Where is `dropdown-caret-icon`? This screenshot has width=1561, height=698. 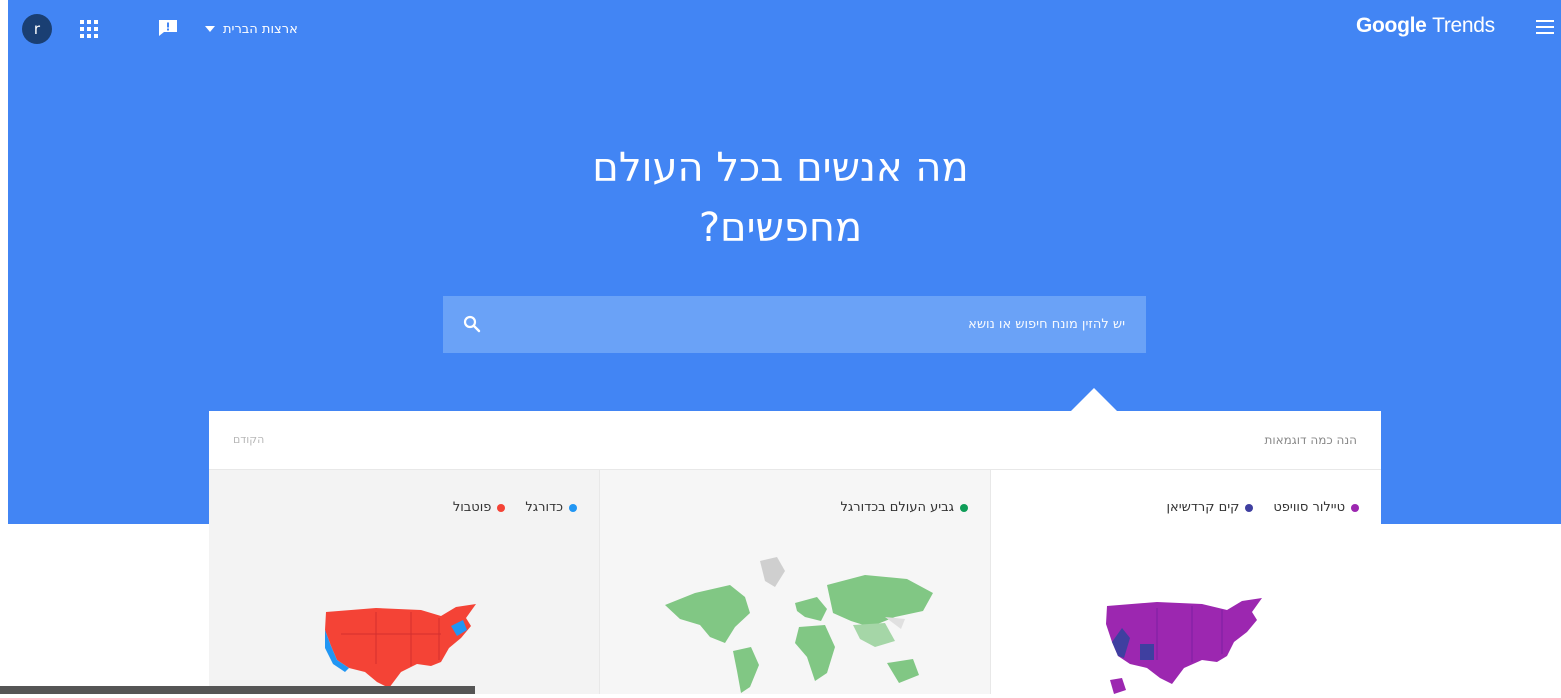 dropdown-caret-icon is located at coordinates (210, 29).